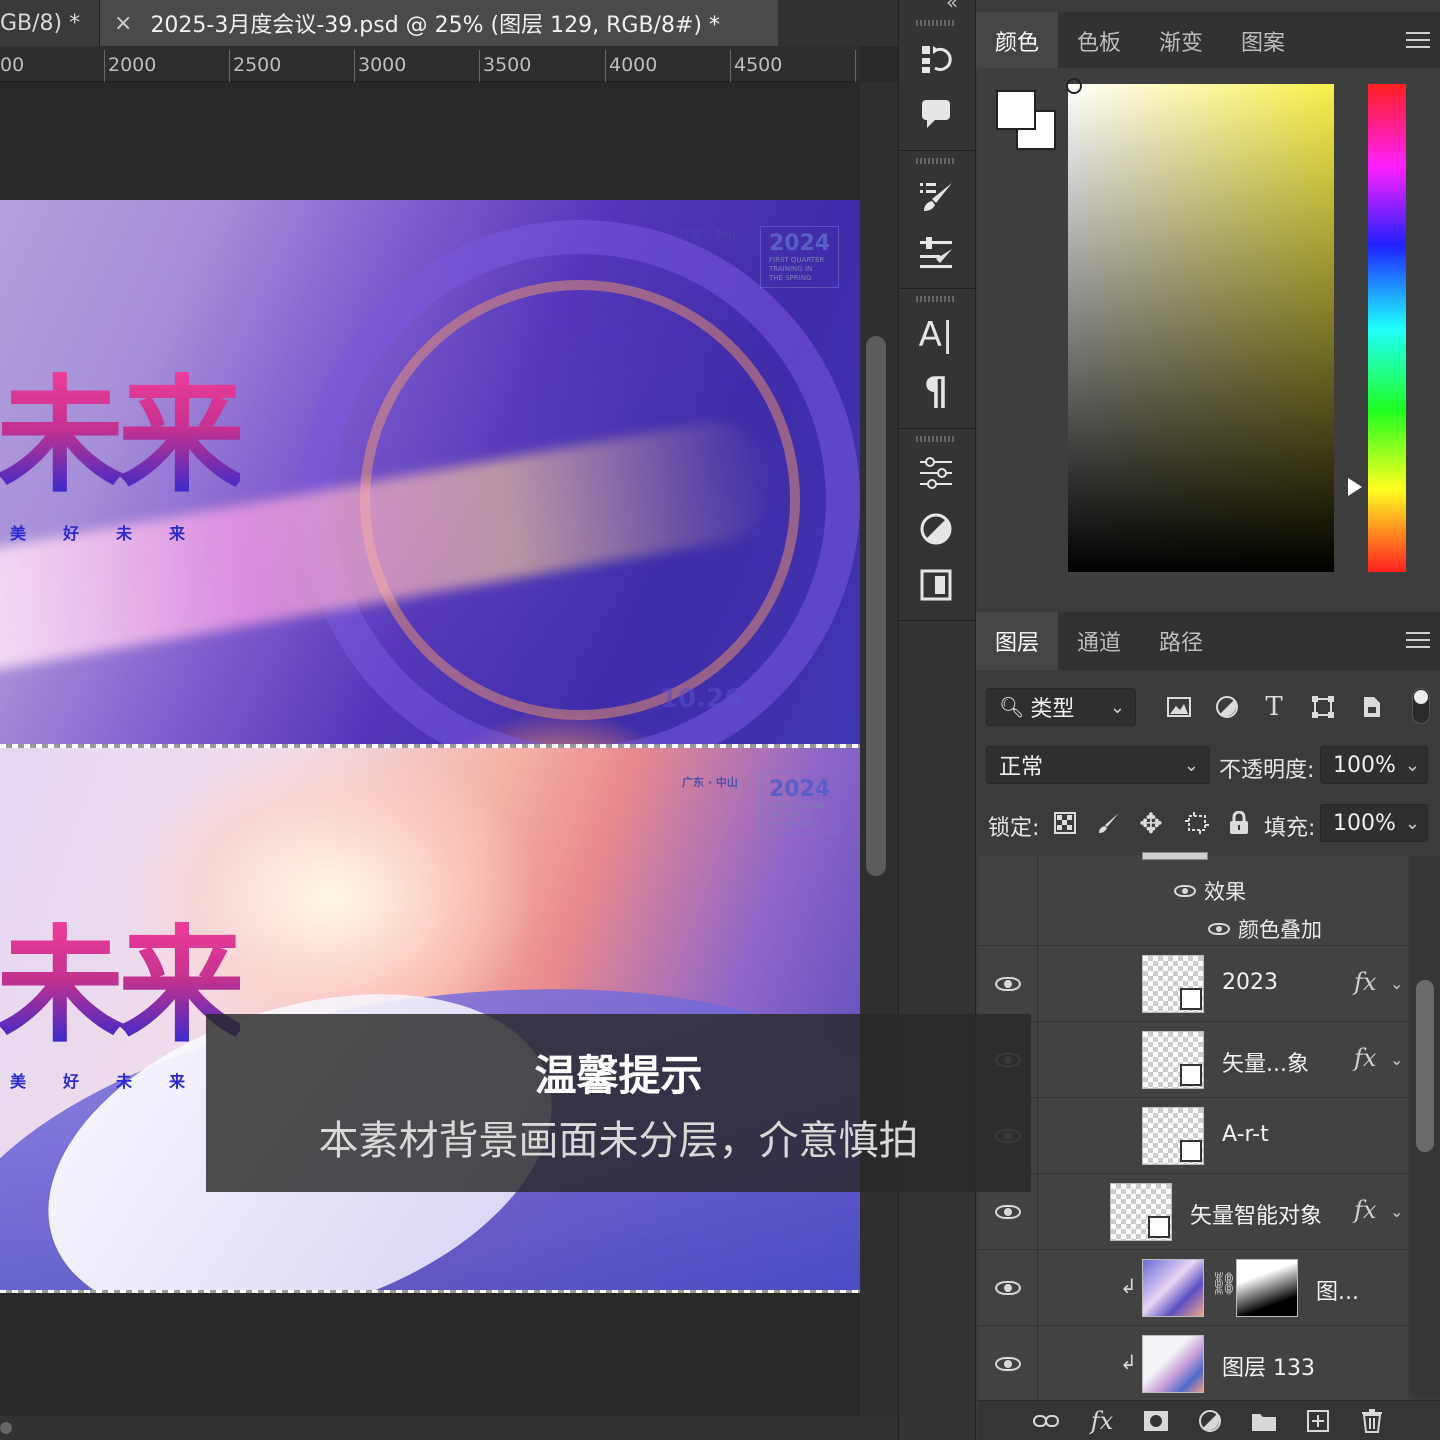  Describe the element at coordinates (1017, 41) in the screenshot. I see `tab-color: 颜色` at that location.